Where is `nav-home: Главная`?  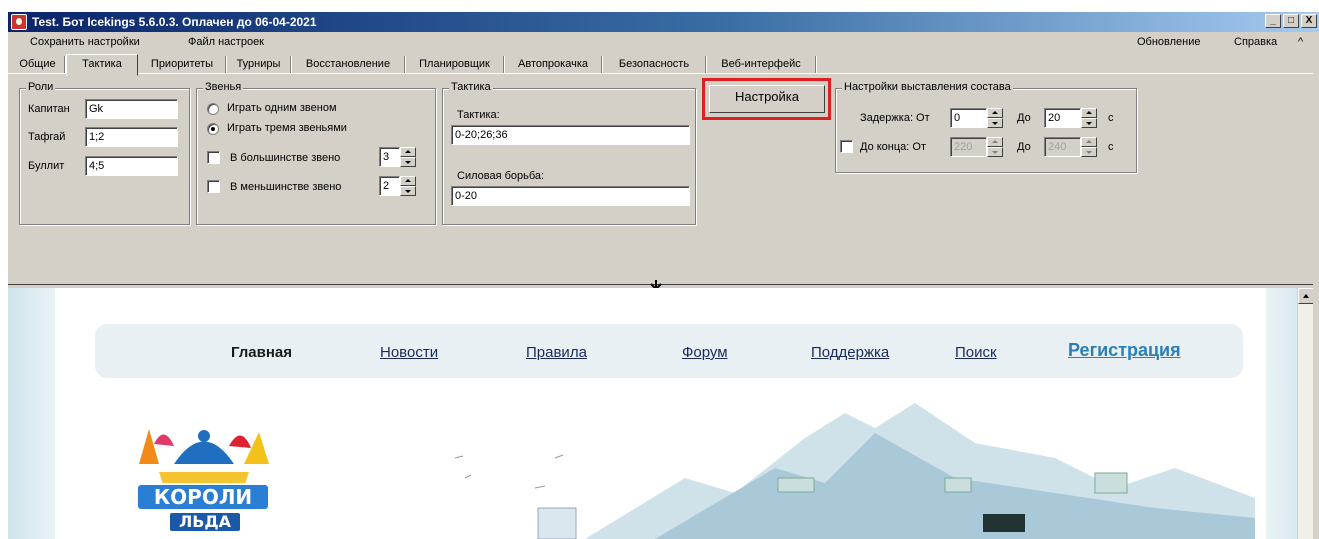
nav-home: Главная is located at coordinates (261, 352).